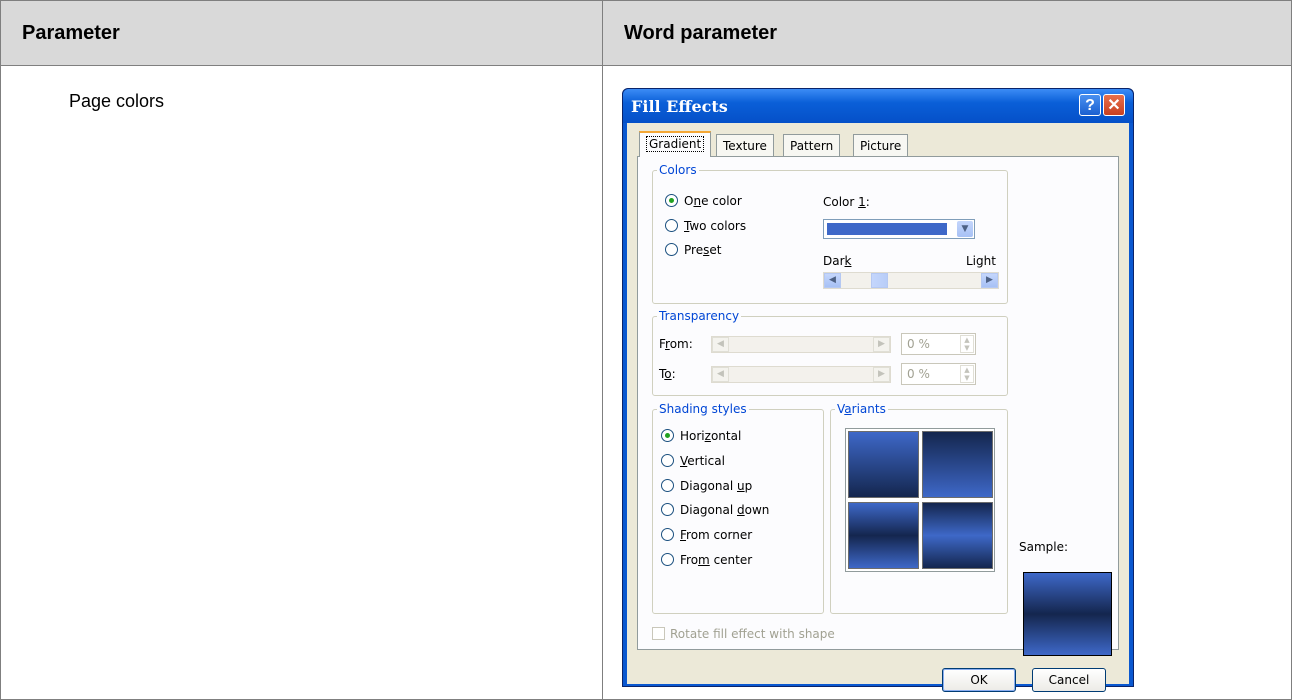 Image resolution: width=1292 pixels, height=700 pixels. I want to click on dark-light-scrollbar: ◀ ▶, so click(911, 280).